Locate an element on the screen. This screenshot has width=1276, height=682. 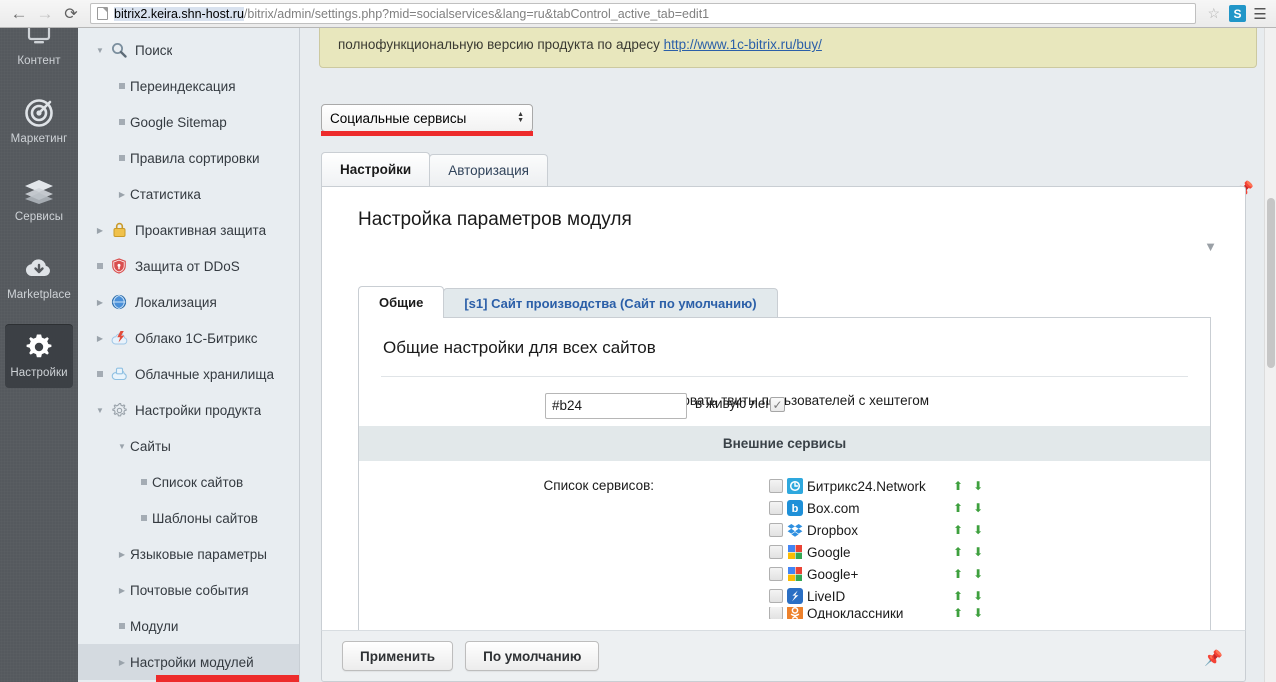
tab-obshchie: Общие is located at coordinates (401, 302).